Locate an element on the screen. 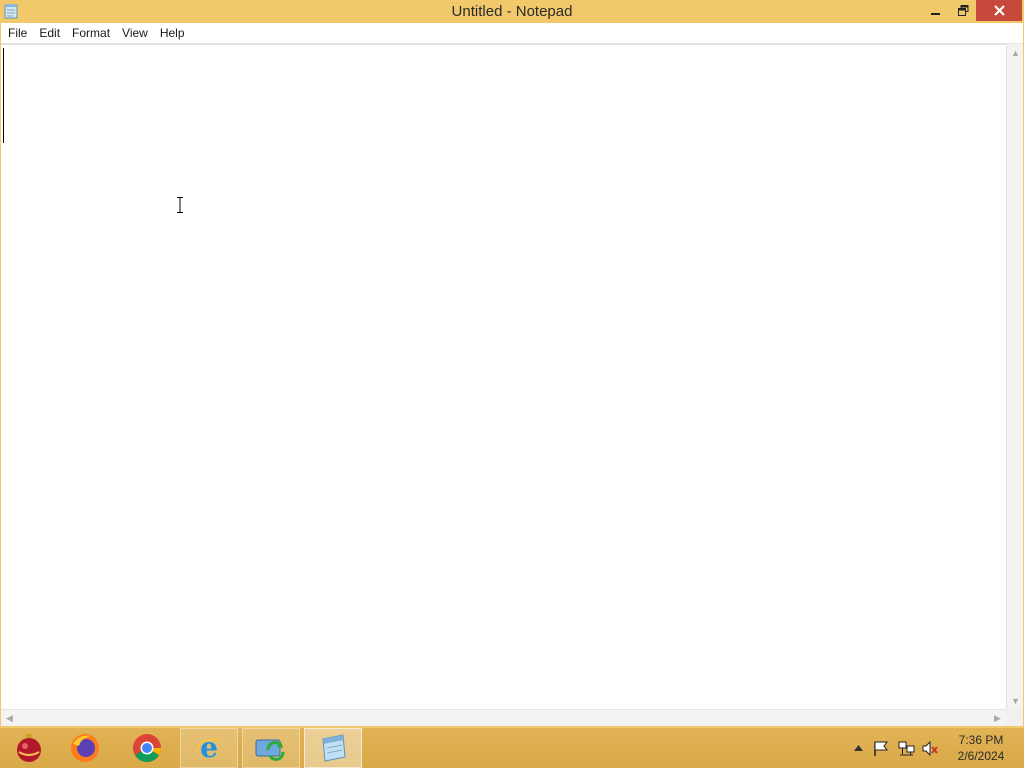  close-icon is located at coordinates (999, 10).